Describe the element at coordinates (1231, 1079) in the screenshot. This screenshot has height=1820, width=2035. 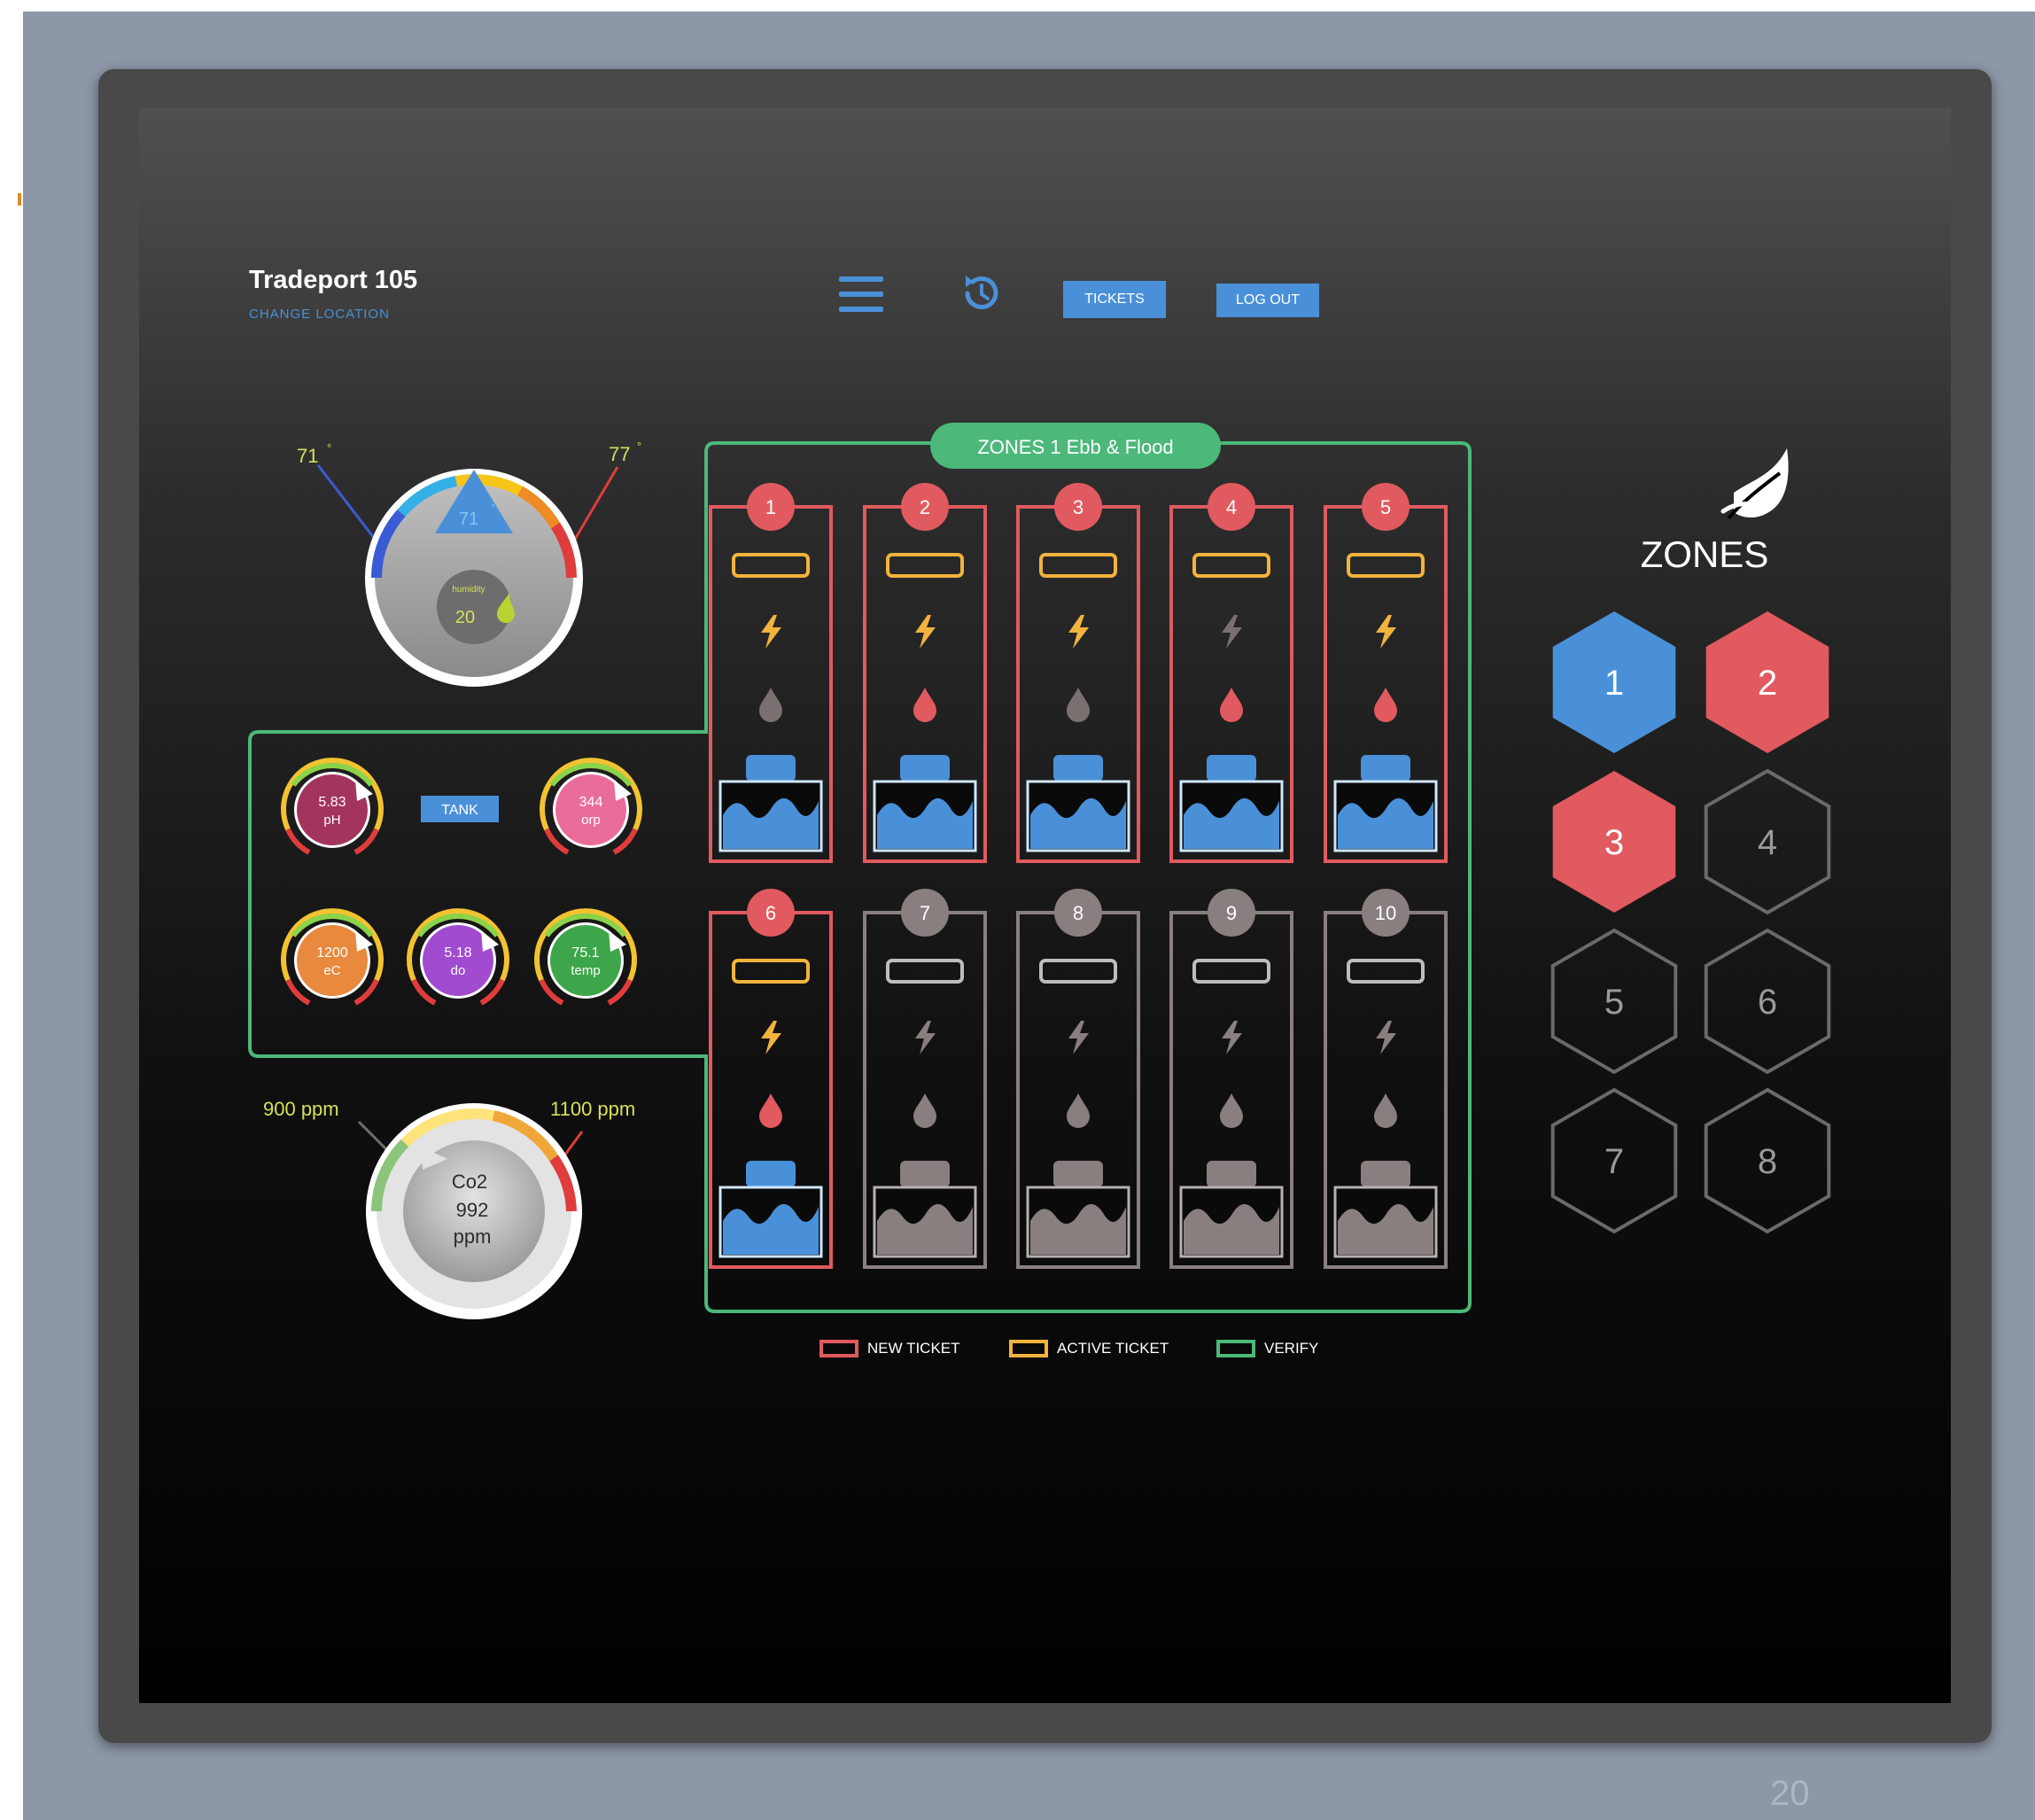
I see `bench-card: 9` at that location.